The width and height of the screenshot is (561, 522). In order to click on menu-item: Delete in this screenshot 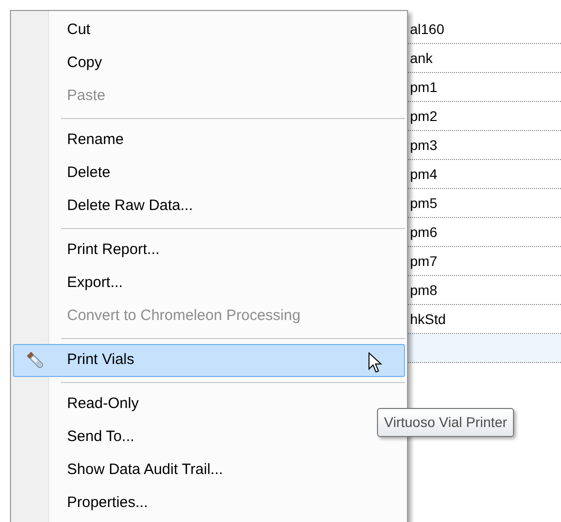, I will do `click(209, 173)`.